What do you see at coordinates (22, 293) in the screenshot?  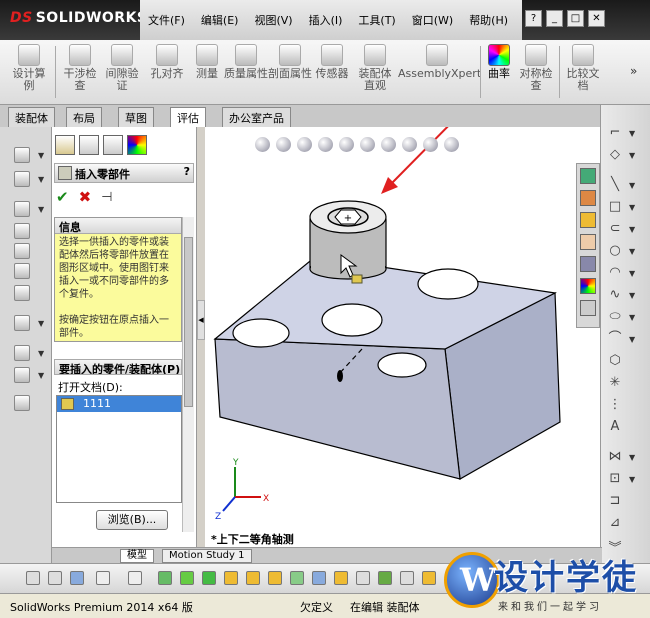 I see `assembly-feature-icon` at bounding box center [22, 293].